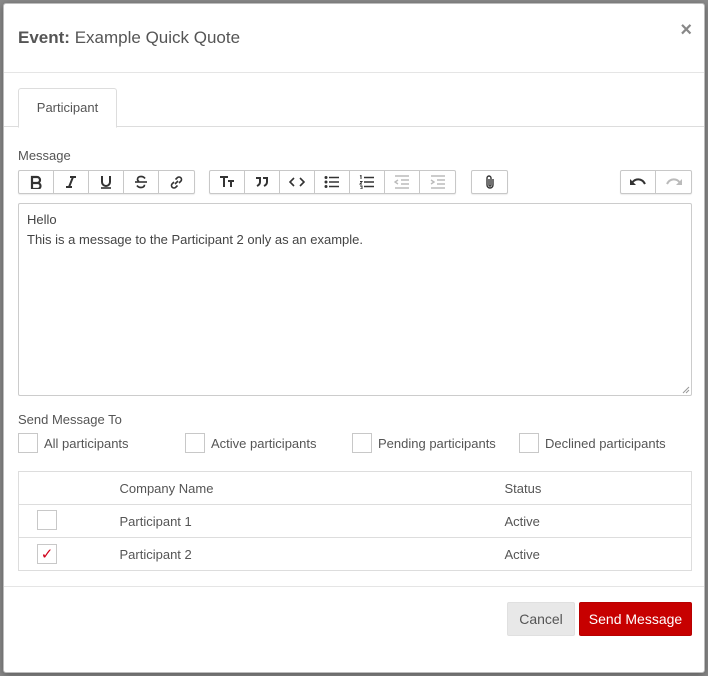  What do you see at coordinates (605, 443) in the screenshot?
I see `option-label: Declined participants` at bounding box center [605, 443].